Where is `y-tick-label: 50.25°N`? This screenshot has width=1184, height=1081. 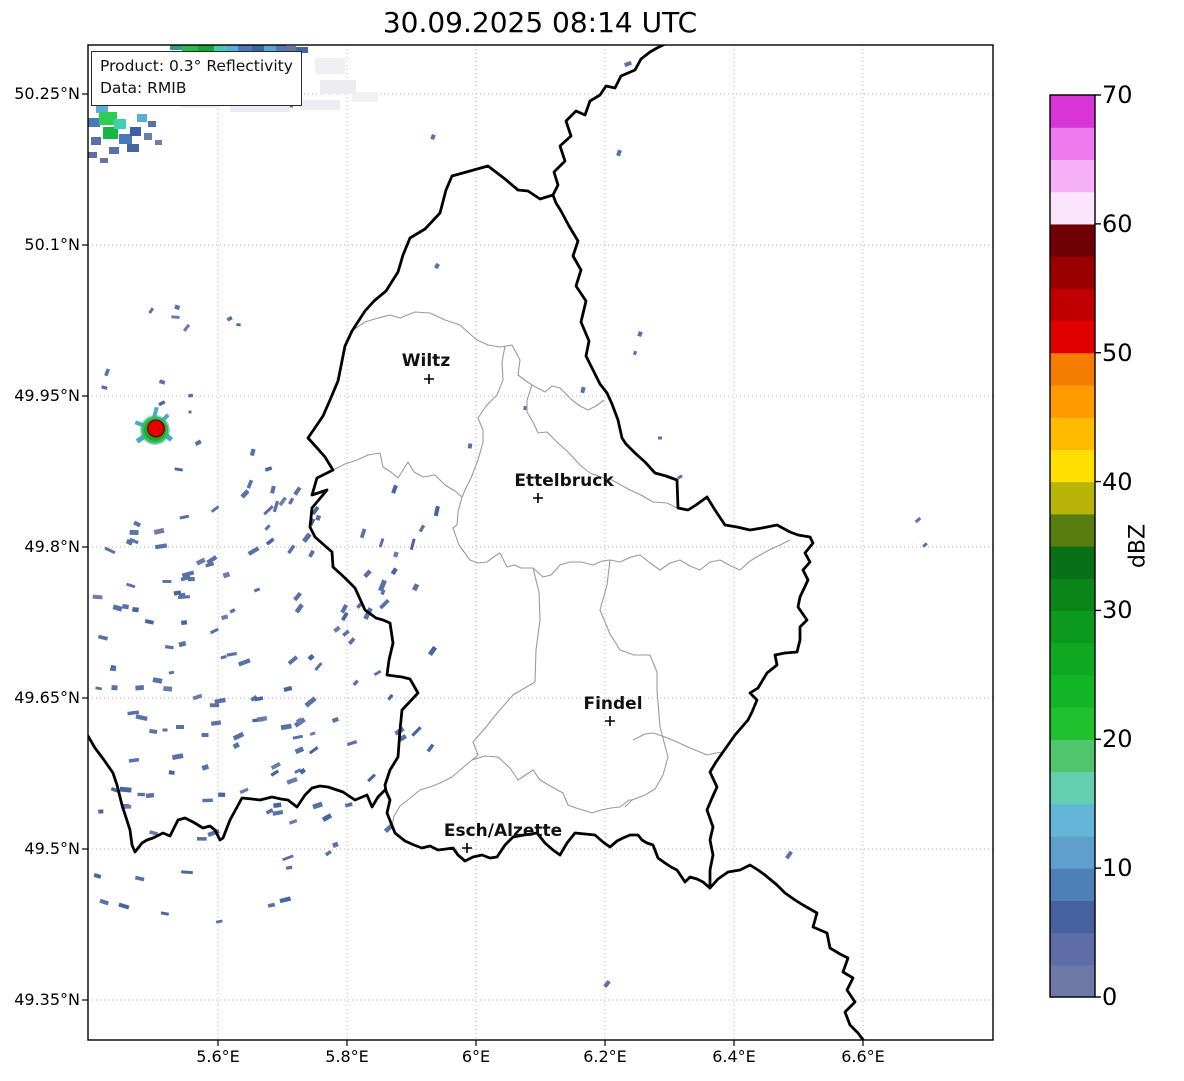
y-tick-label: 50.25°N is located at coordinates (47, 93).